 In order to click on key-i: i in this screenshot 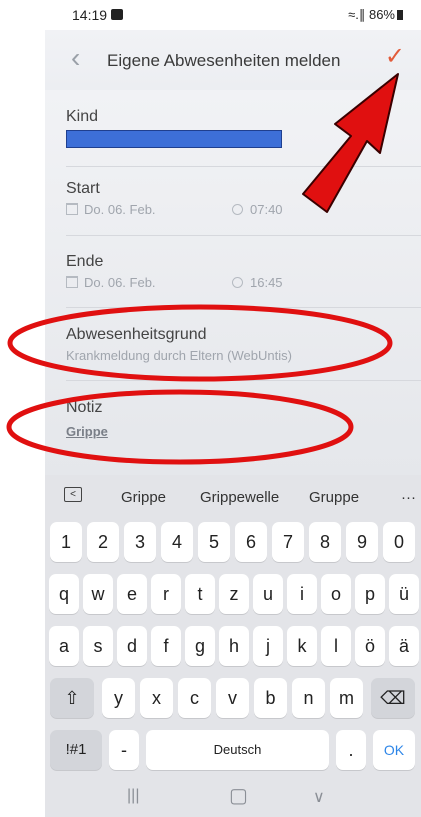, I will do `click(302, 594)`.